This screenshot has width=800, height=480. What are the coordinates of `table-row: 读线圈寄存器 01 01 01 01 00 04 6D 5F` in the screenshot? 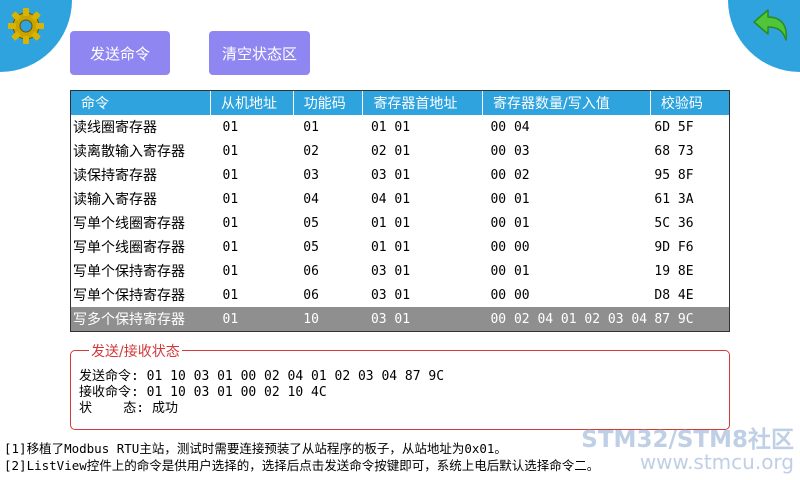 It's located at (400, 127).